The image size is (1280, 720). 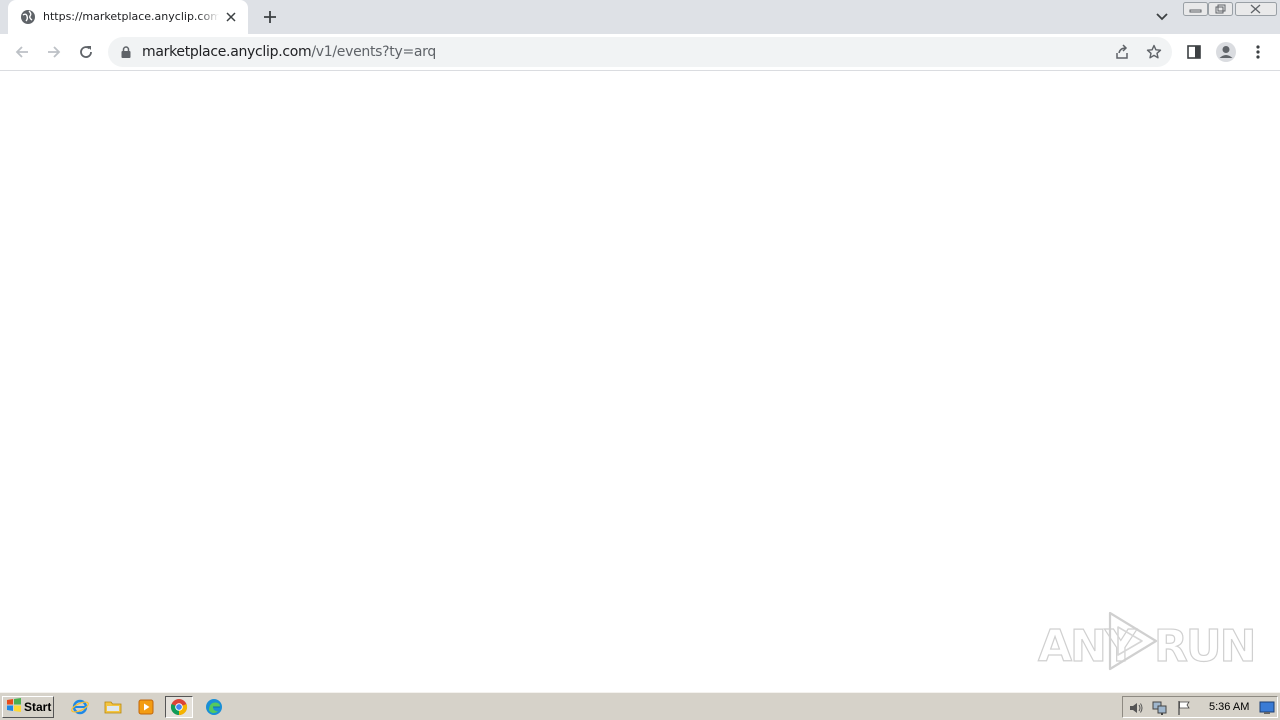 I want to click on url-text: marketplace.anyclip.com/v1/events?ty=arq, so click(x=289, y=52).